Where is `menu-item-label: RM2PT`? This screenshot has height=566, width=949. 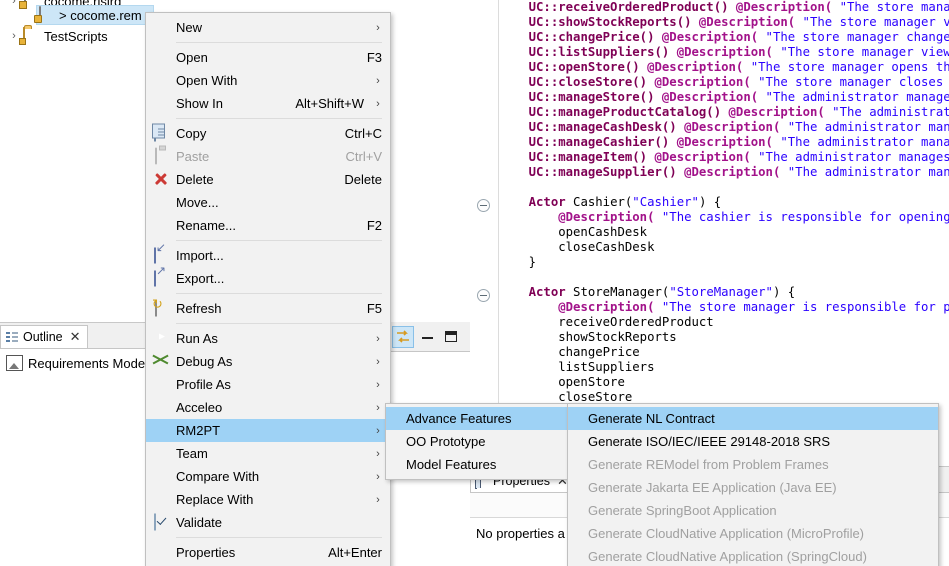
menu-item-label: RM2PT is located at coordinates (198, 430).